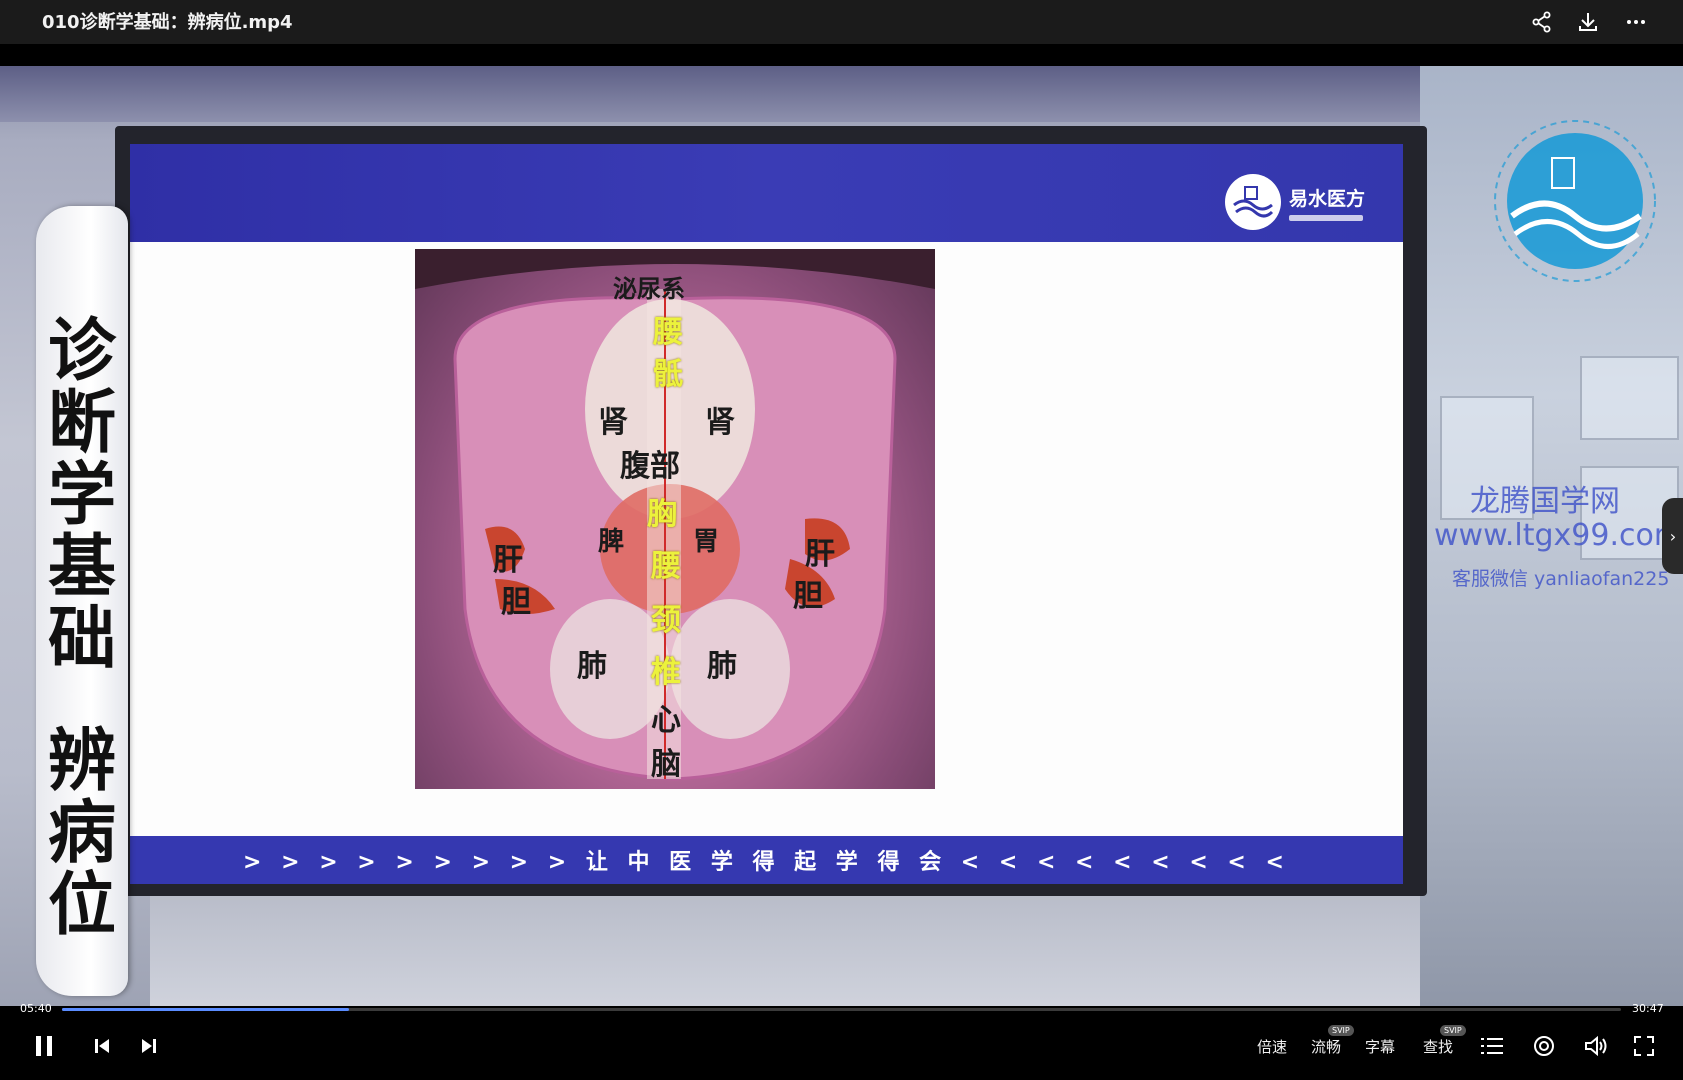 Image resolution: width=1683 pixels, height=1080 pixels. I want to click on current-time: 05:40, so click(36, 1008).